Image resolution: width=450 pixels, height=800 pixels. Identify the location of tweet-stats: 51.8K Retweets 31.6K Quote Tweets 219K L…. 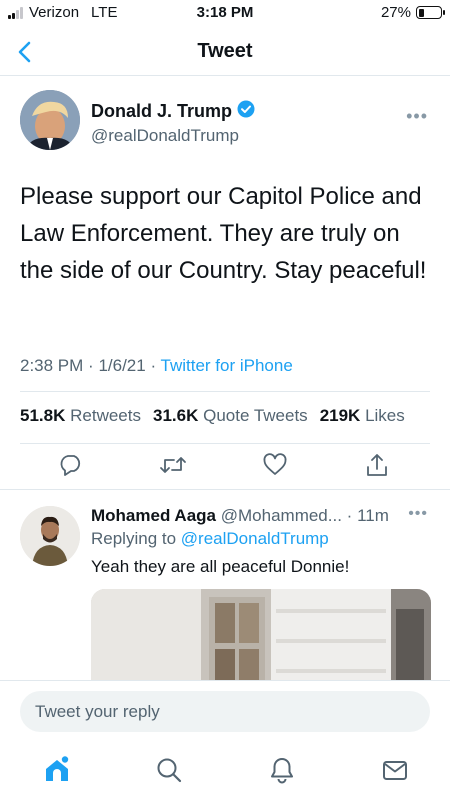
(212, 416).